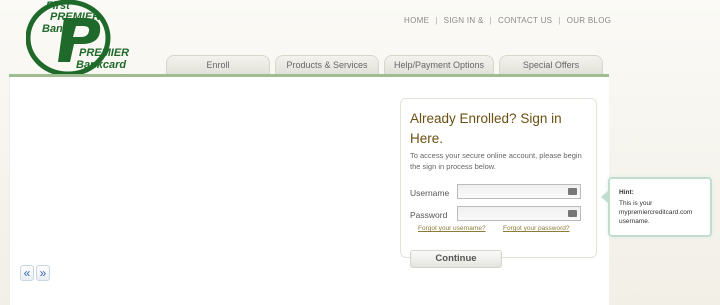 Image resolution: width=720 pixels, height=305 pixels. Describe the element at coordinates (536, 228) in the screenshot. I see `forgot-password-link: Forgot your password?` at that location.